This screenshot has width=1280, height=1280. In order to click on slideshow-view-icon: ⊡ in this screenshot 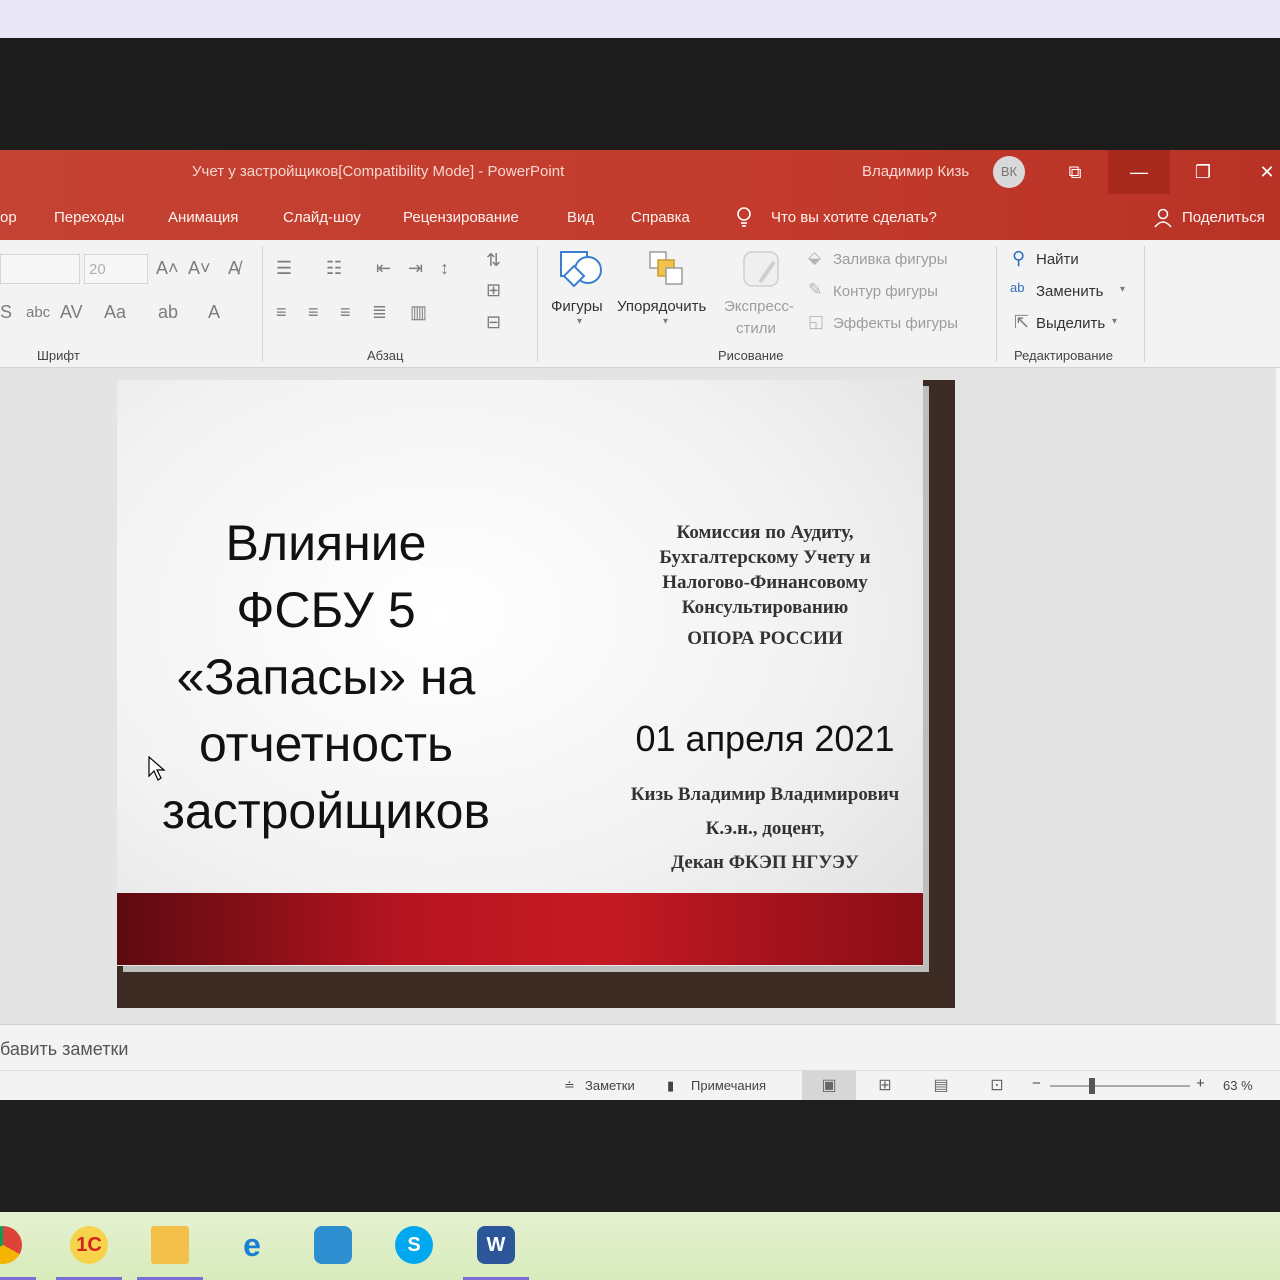, I will do `click(997, 1085)`.